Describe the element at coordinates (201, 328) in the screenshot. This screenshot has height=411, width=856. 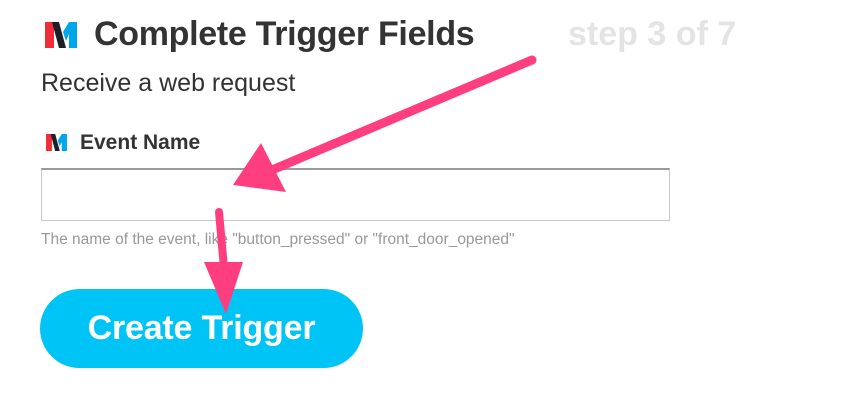
I see `create-trigger-button: Create Trigger` at that location.